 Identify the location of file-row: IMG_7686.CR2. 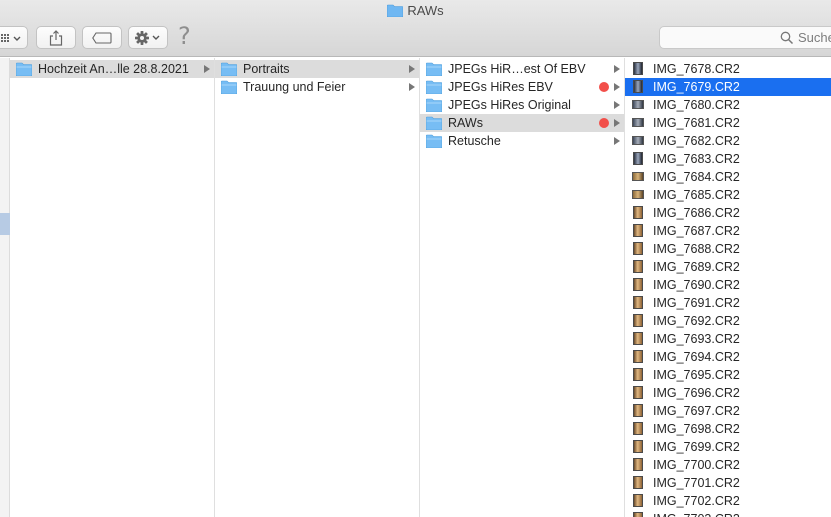
(728, 213).